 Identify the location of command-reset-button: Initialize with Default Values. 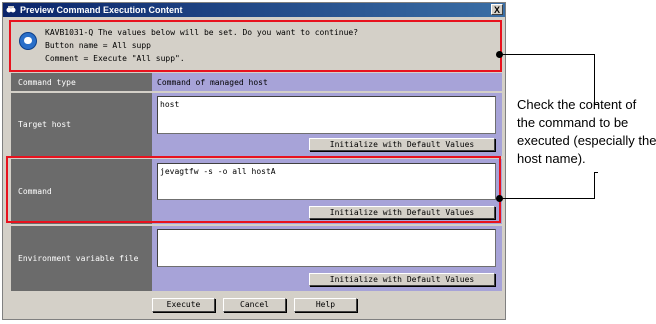
(402, 212).